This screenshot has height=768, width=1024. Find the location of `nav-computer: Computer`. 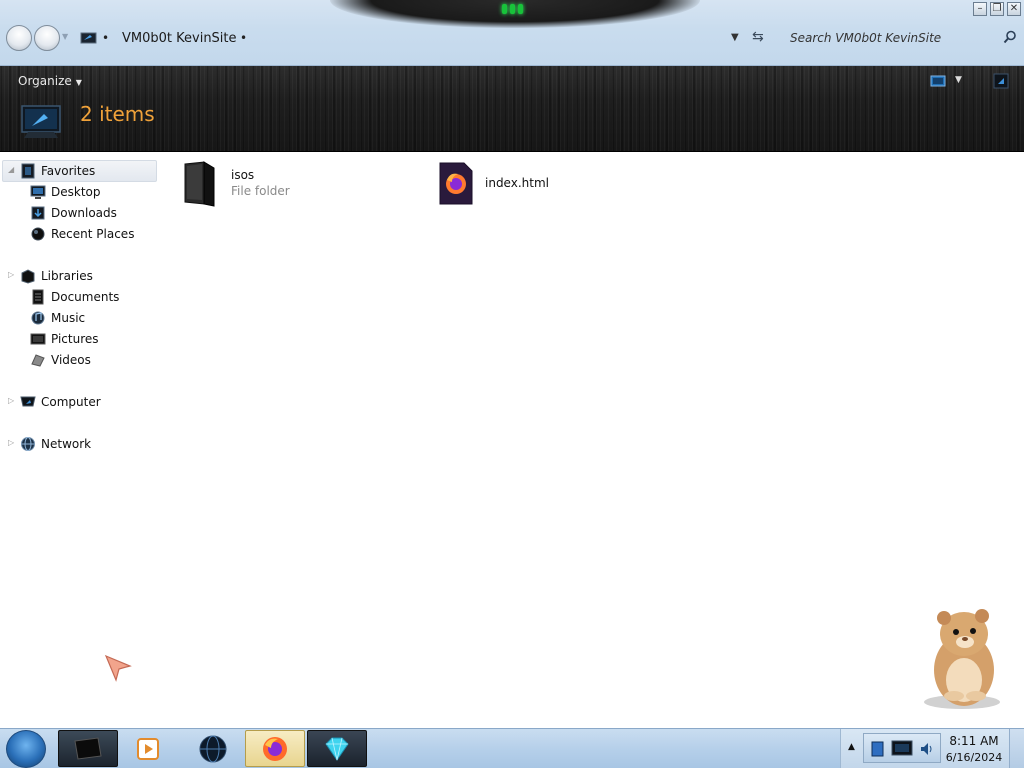

nav-computer: Computer is located at coordinates (60, 402).